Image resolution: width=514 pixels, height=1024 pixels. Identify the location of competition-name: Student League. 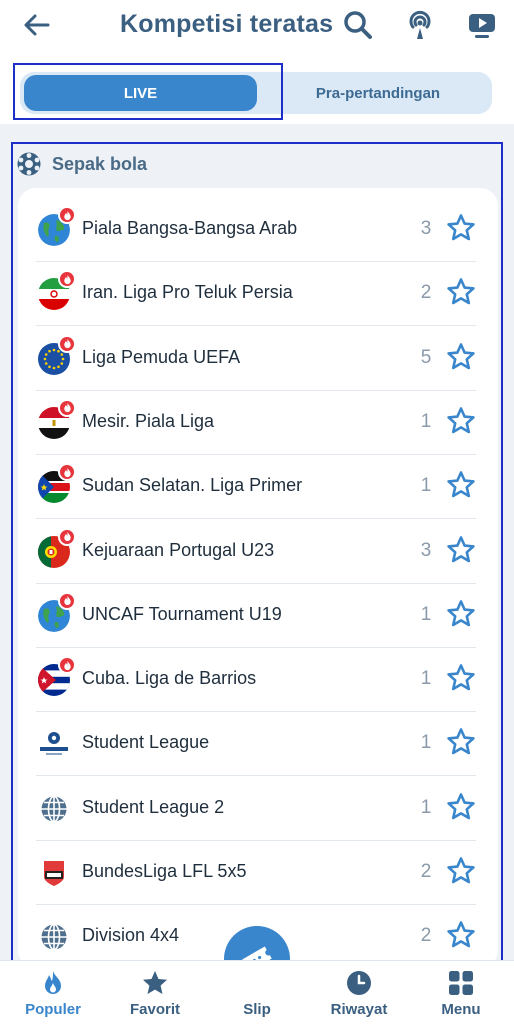
(146, 742).